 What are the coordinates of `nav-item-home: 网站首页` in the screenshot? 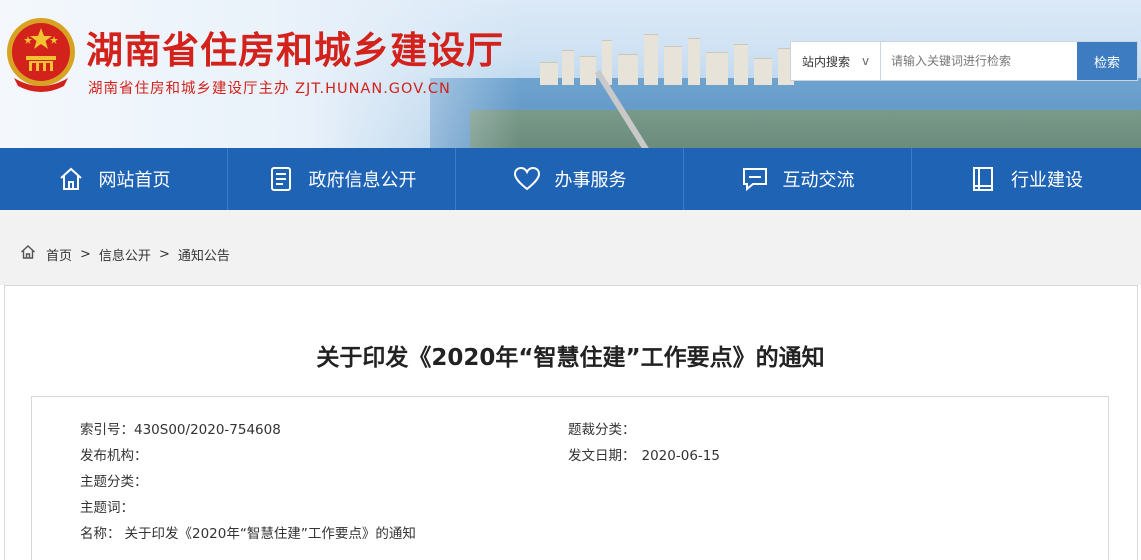 It's located at (114, 179).